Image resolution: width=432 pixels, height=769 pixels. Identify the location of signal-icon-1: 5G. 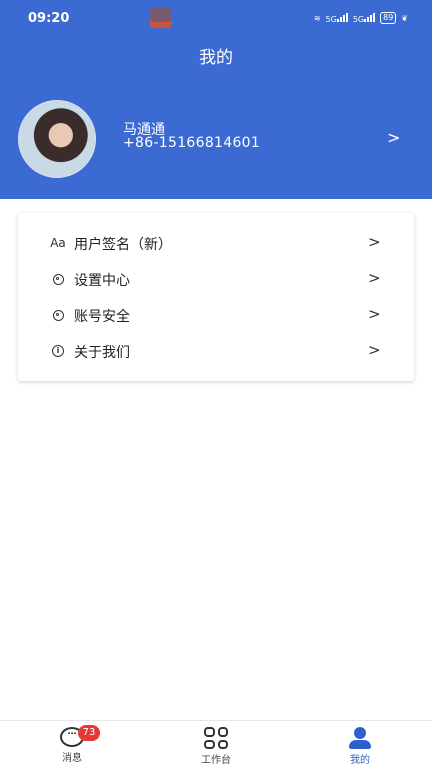
(337, 18).